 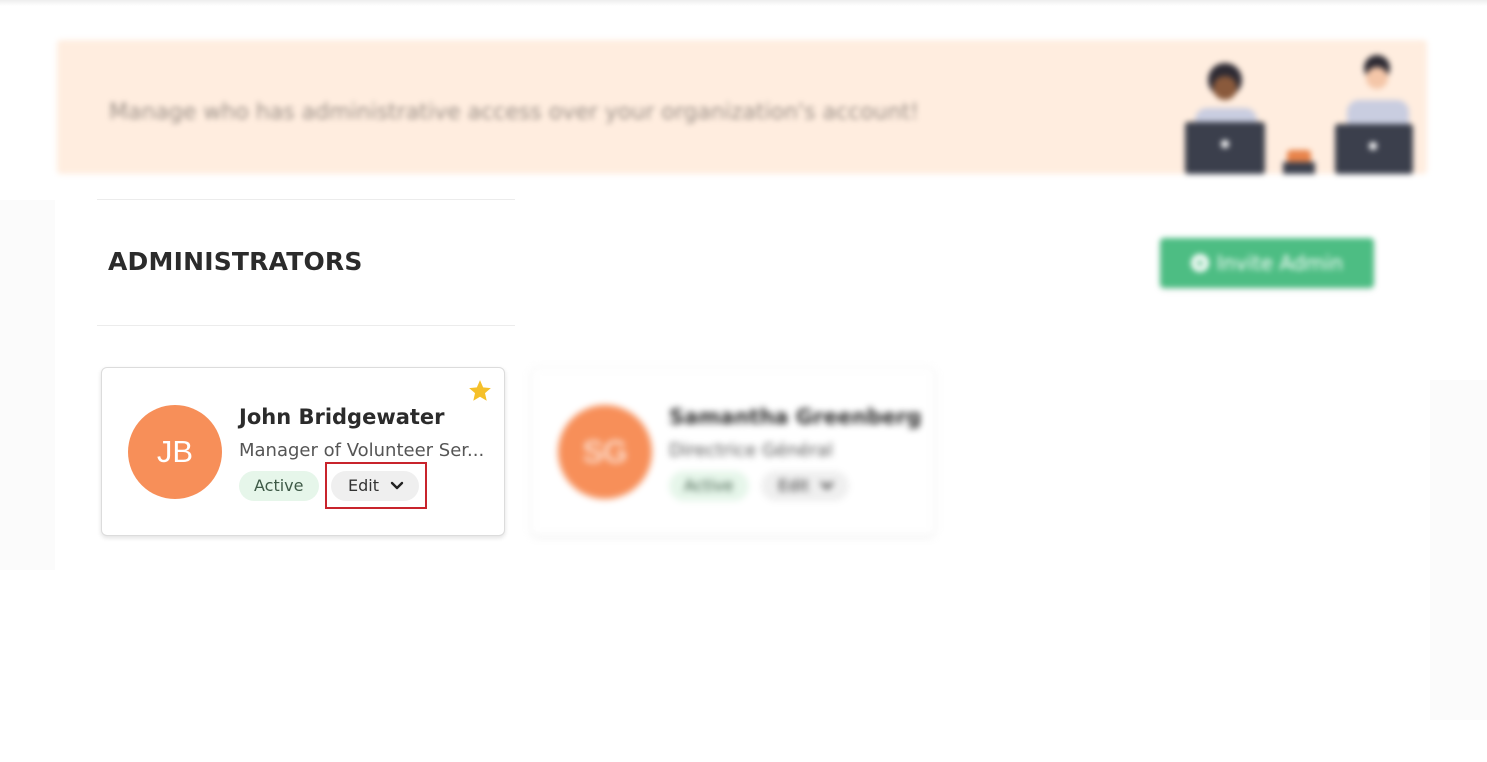 What do you see at coordinates (795, 417) in the screenshot?
I see `admin-name: Samantha Greenberg` at bounding box center [795, 417].